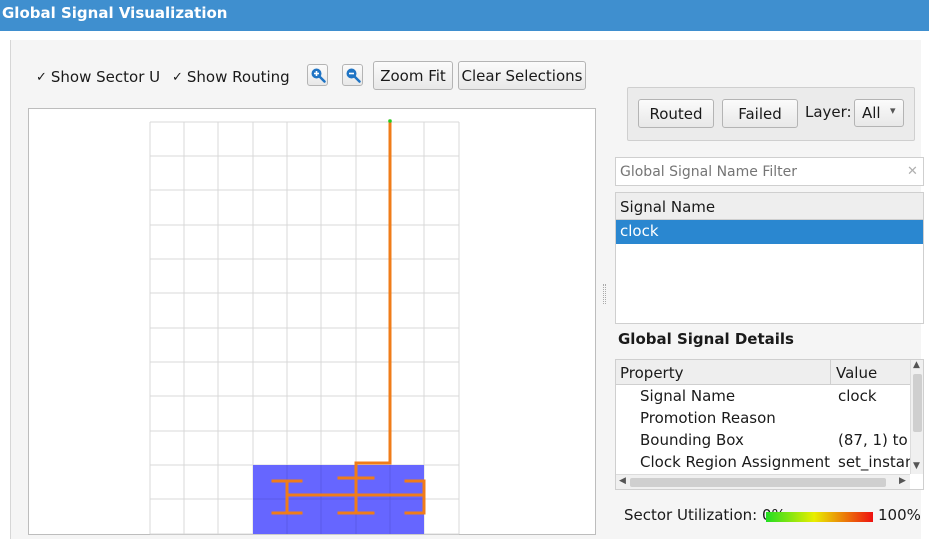  I want to click on details-vertical-scrollbar: ▲ ▼, so click(916, 417).